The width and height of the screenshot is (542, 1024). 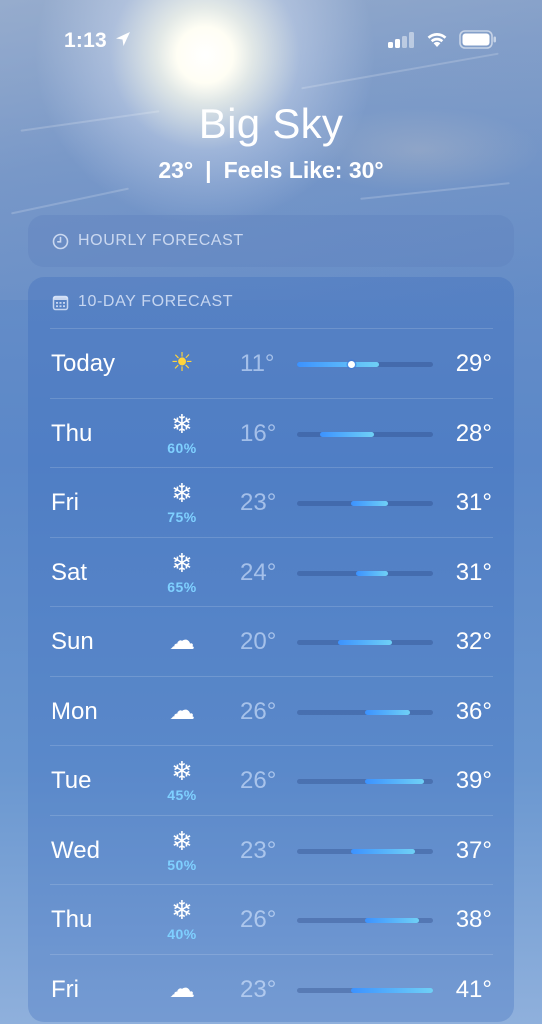 I want to click on battery-icon, so click(x=477, y=39).